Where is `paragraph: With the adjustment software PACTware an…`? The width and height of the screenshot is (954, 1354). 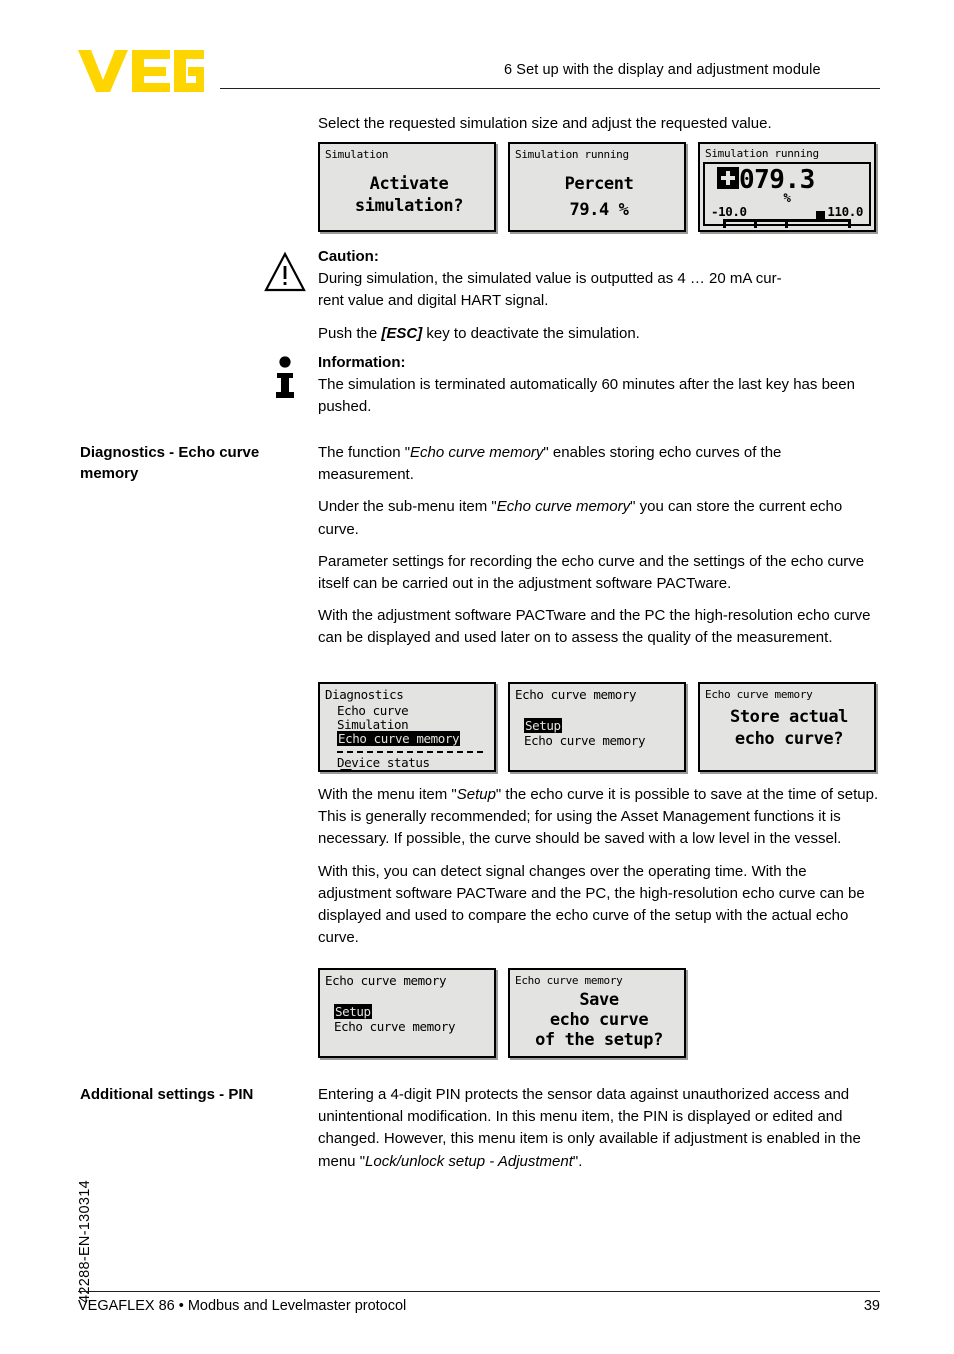 paragraph: With the adjustment software PACTware an… is located at coordinates (594, 627).